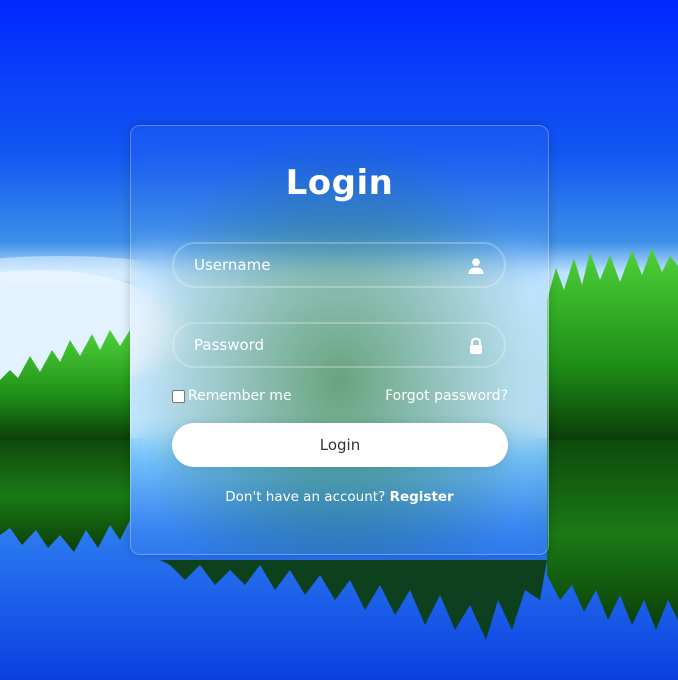 The height and width of the screenshot is (680, 678). What do you see at coordinates (340, 445) in the screenshot?
I see `login-button: Login` at bounding box center [340, 445].